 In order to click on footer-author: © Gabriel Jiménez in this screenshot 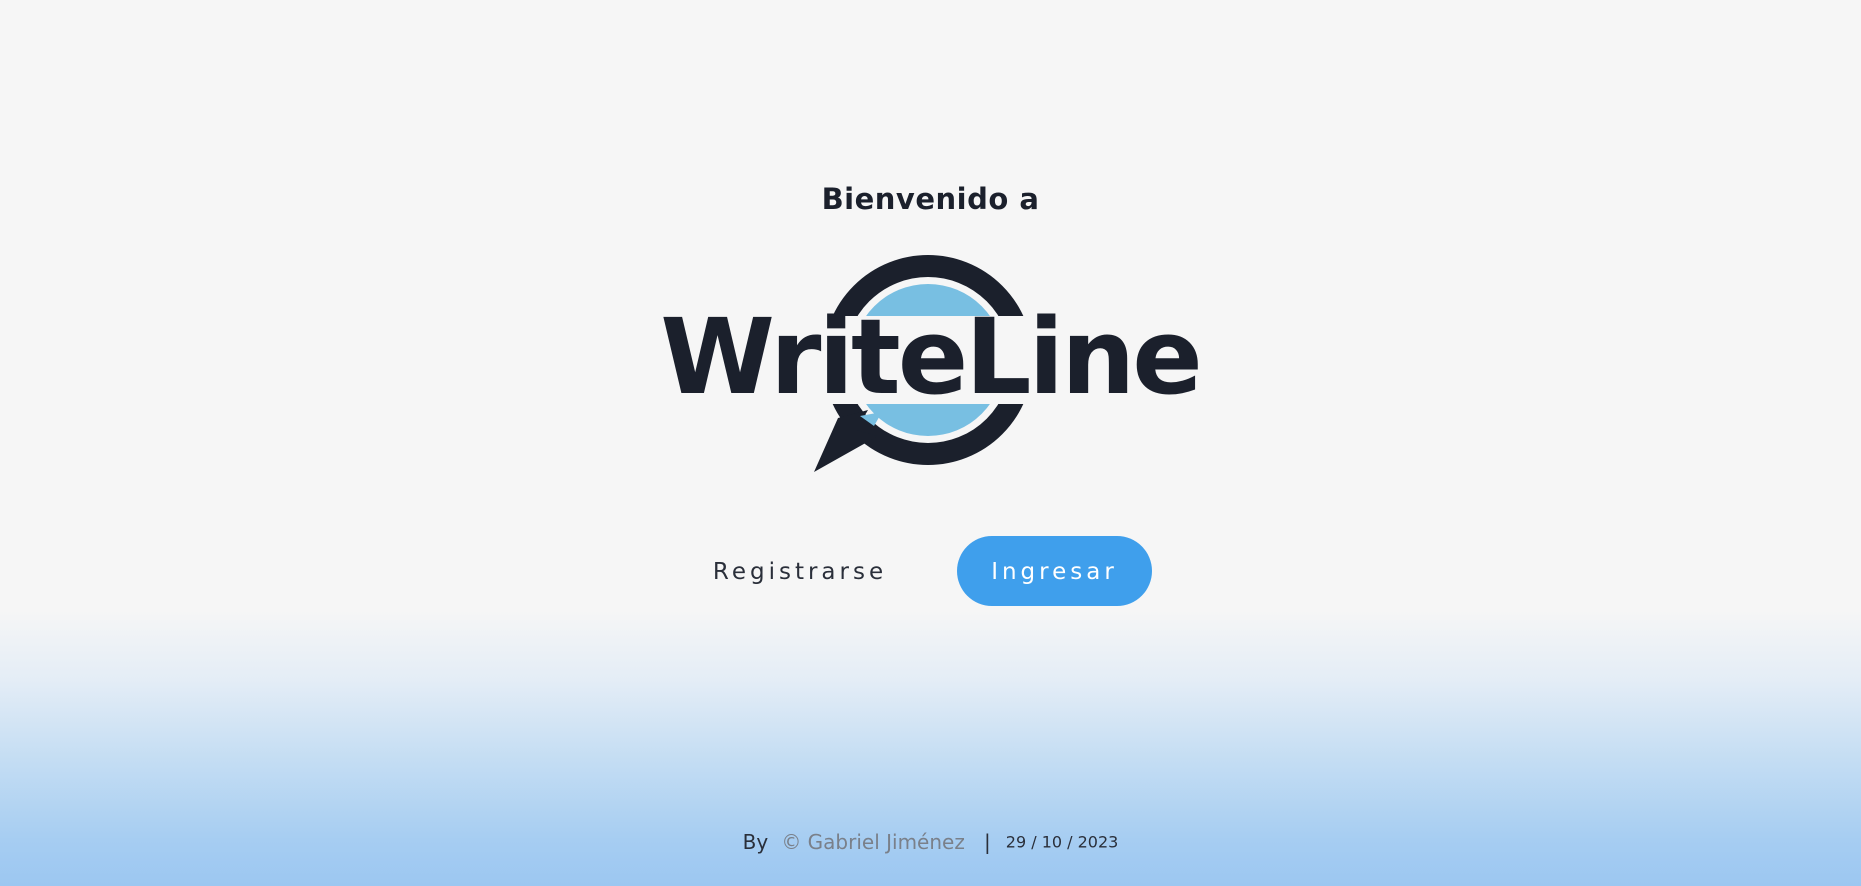, I will do `click(873, 842)`.